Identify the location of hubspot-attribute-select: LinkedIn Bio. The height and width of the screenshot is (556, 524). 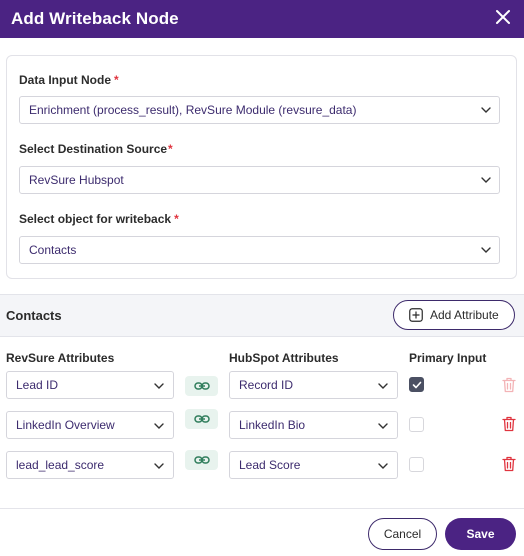
(313, 425).